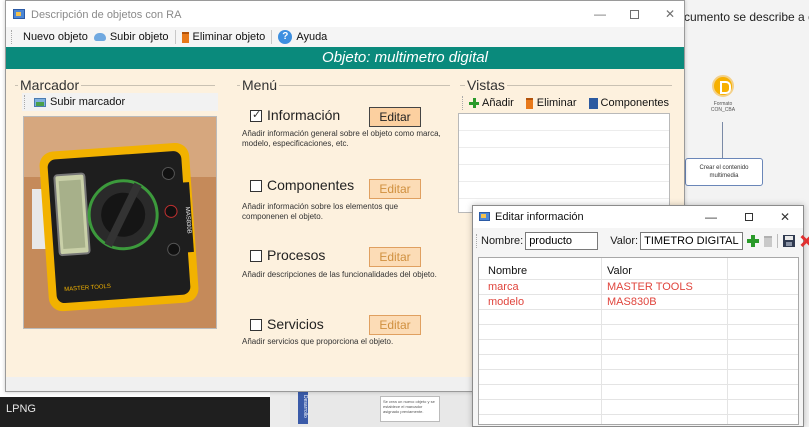 This screenshot has width=809, height=427. I want to click on column-header-valor: Valor, so click(664, 271).